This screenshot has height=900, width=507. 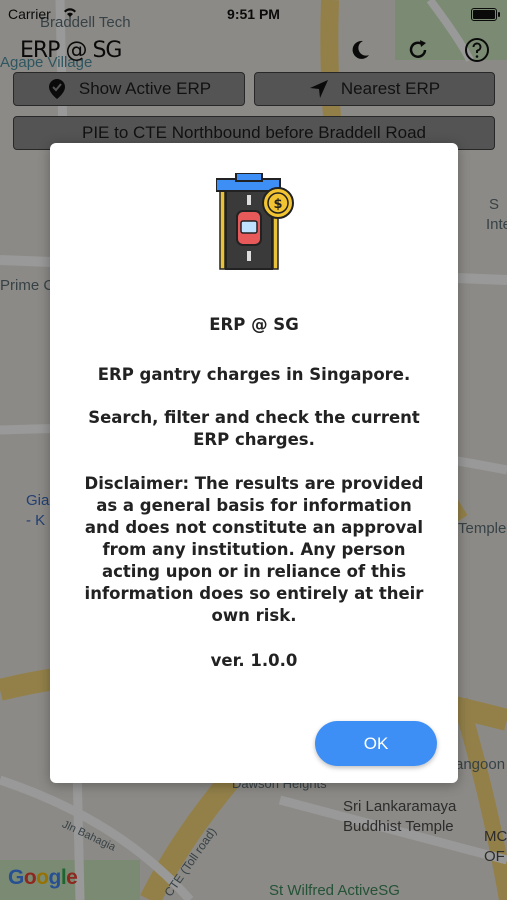 I want to click on erp-gantry-logo-icon: $, so click(x=255, y=222).